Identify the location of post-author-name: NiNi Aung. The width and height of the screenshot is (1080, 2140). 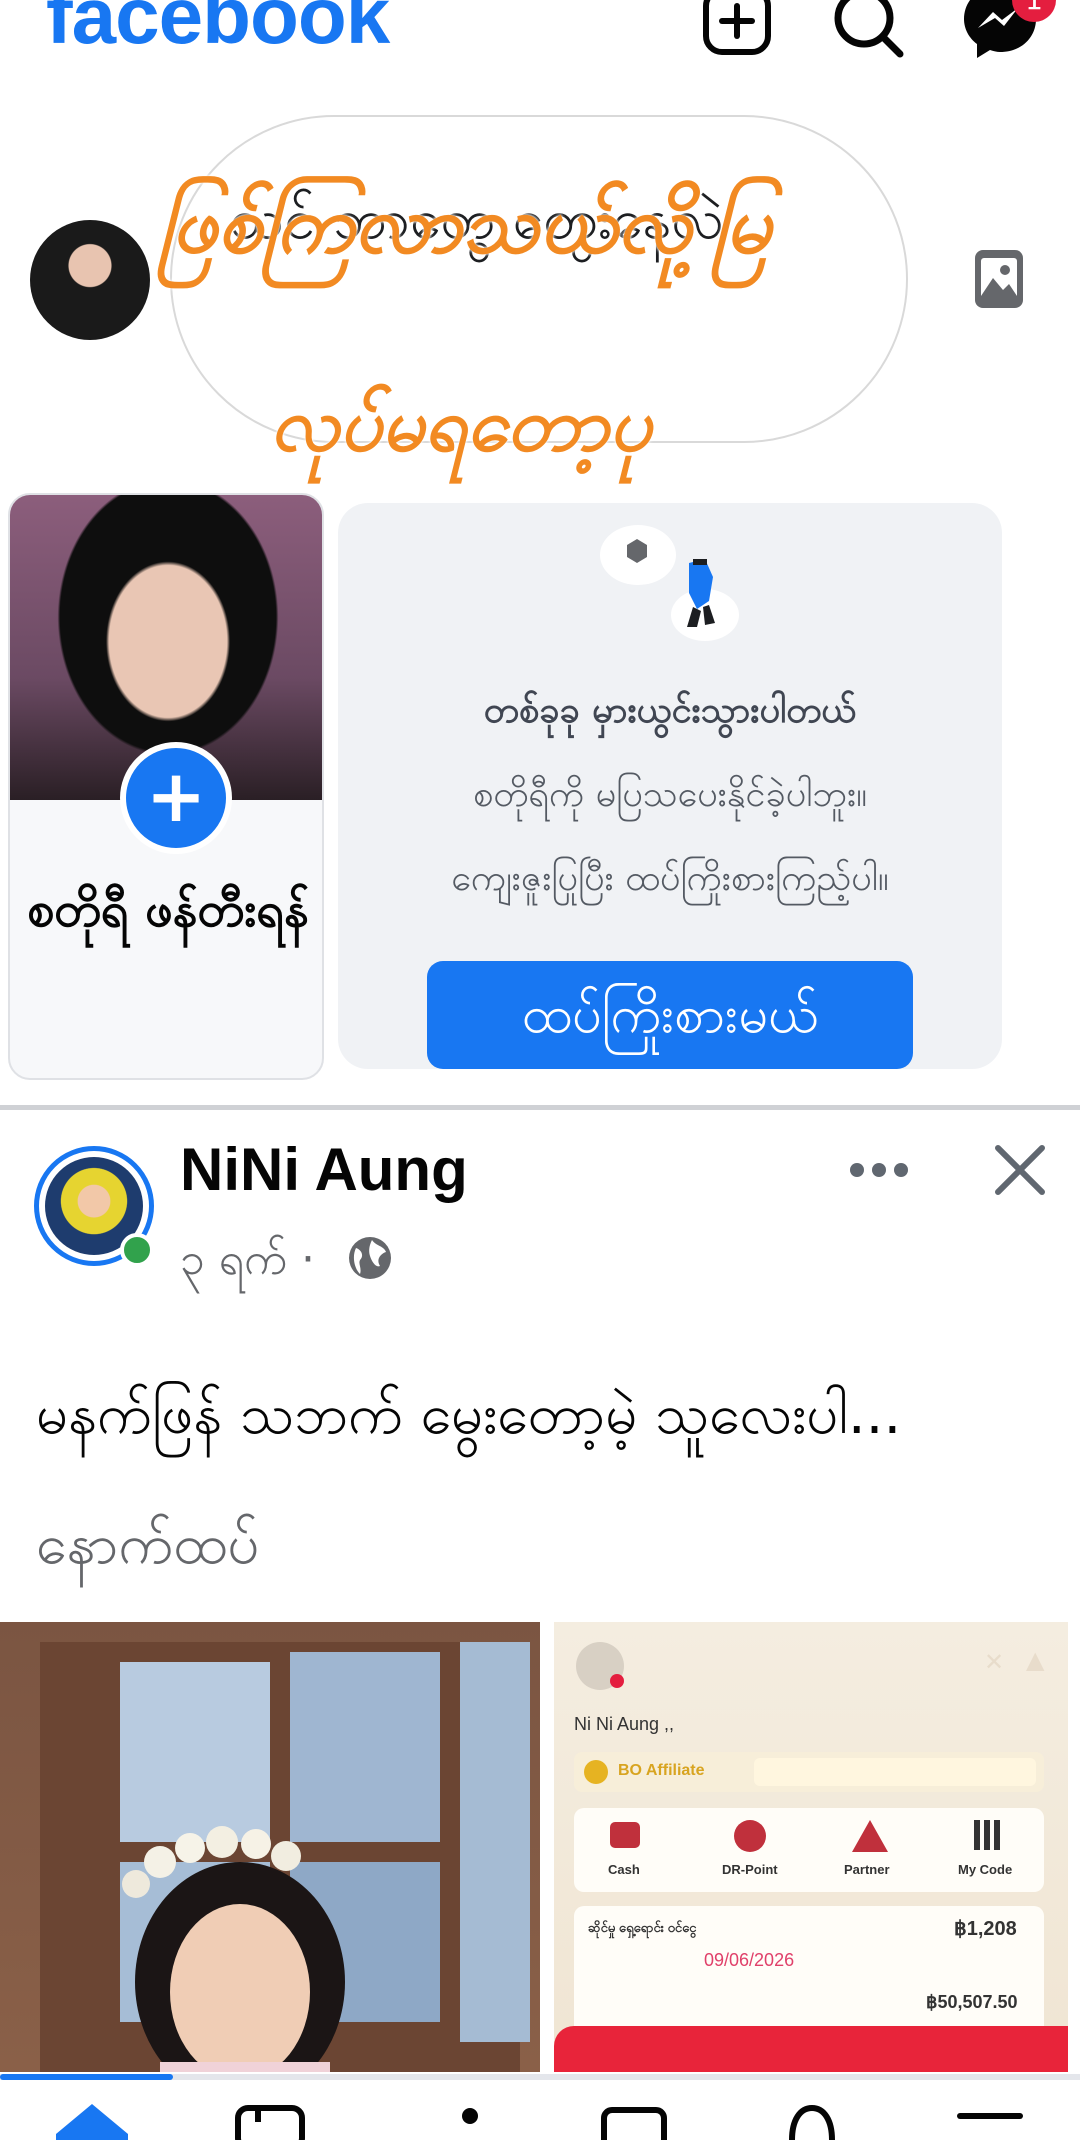
(324, 1170).